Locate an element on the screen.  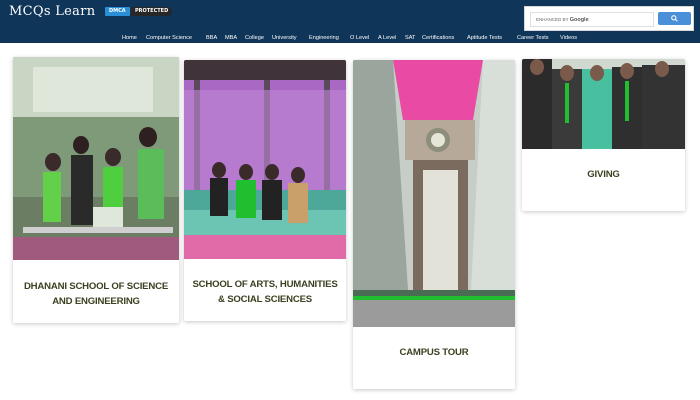
nav-aptitude-tests: Aptitude Tests is located at coordinates (484, 38).